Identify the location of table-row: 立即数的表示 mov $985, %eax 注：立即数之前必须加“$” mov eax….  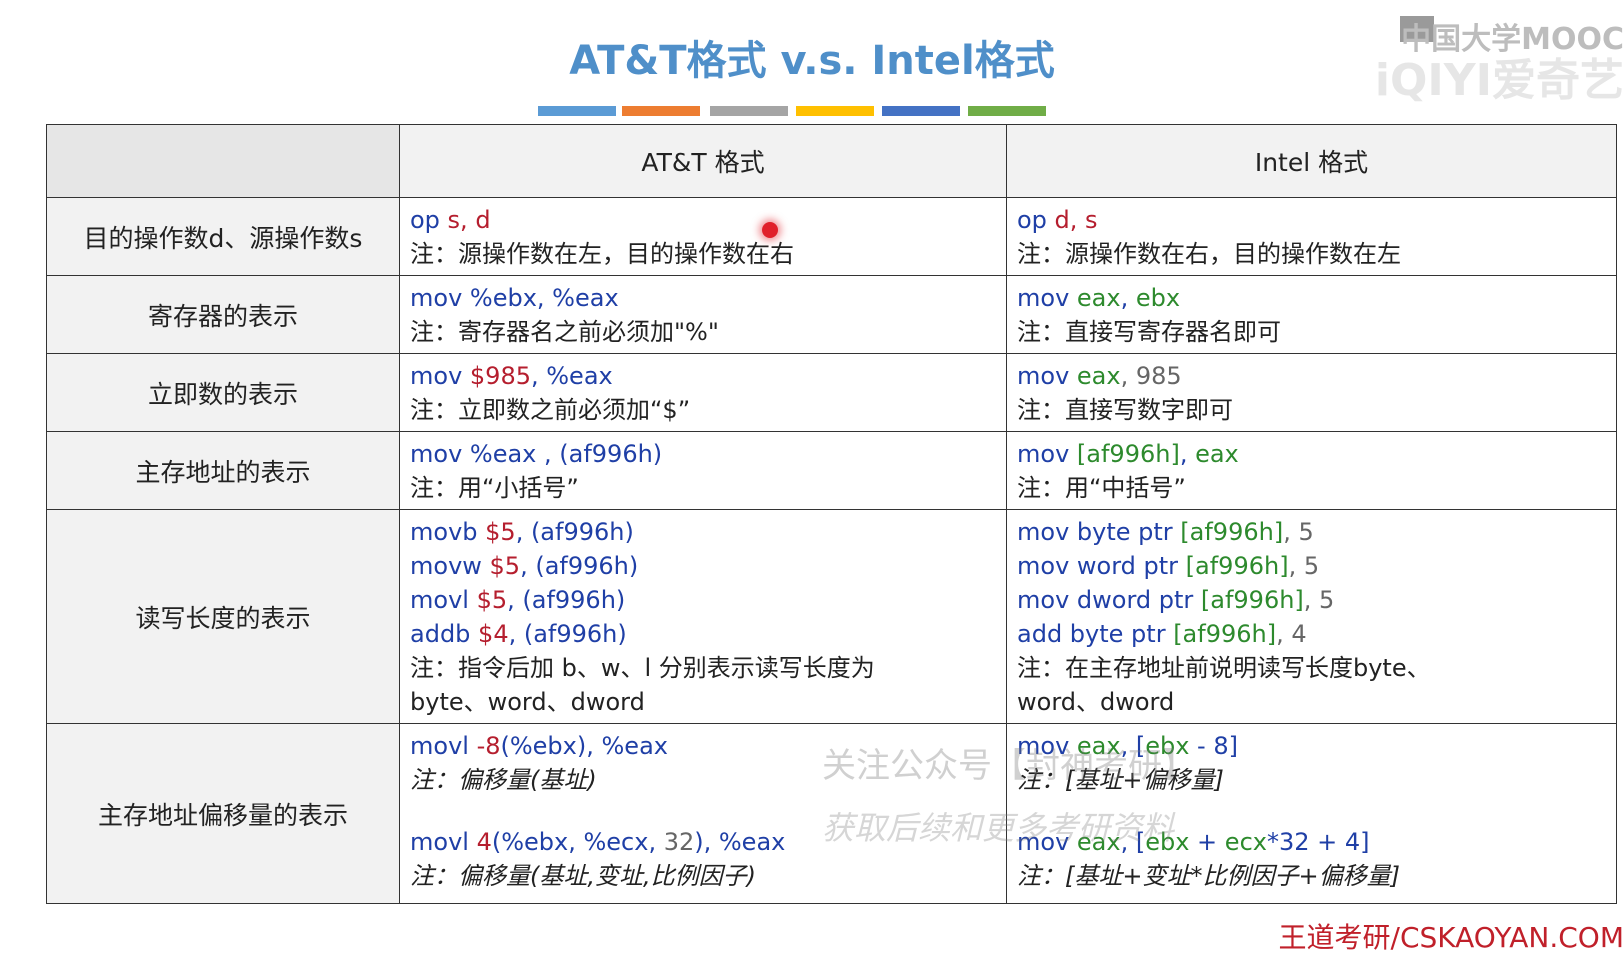
(831, 392).